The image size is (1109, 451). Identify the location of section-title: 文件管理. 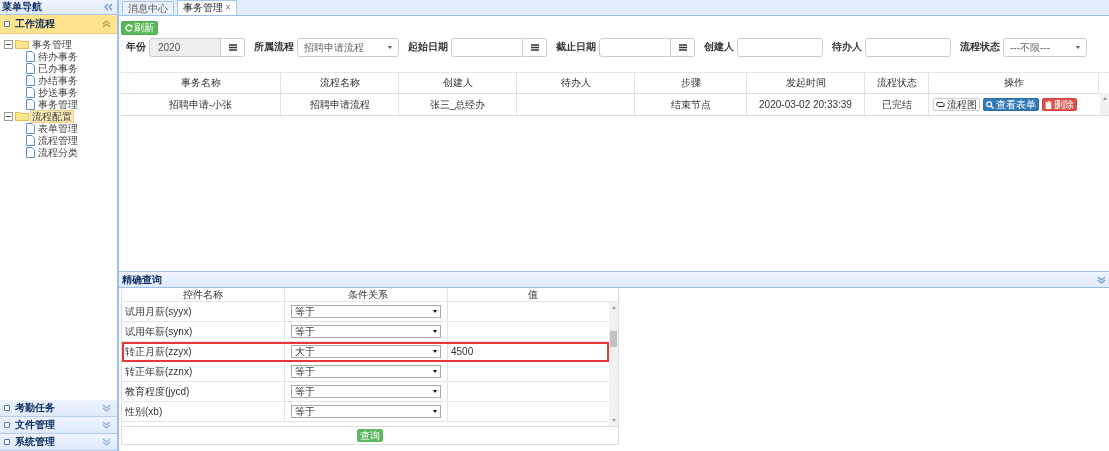
(35, 425).